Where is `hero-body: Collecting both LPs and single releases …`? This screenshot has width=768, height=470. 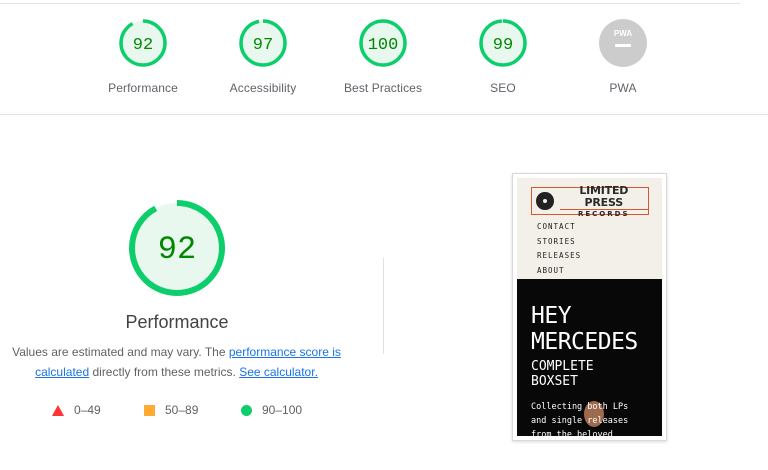 hero-body: Collecting both LPs and single releases … is located at coordinates (580, 419).